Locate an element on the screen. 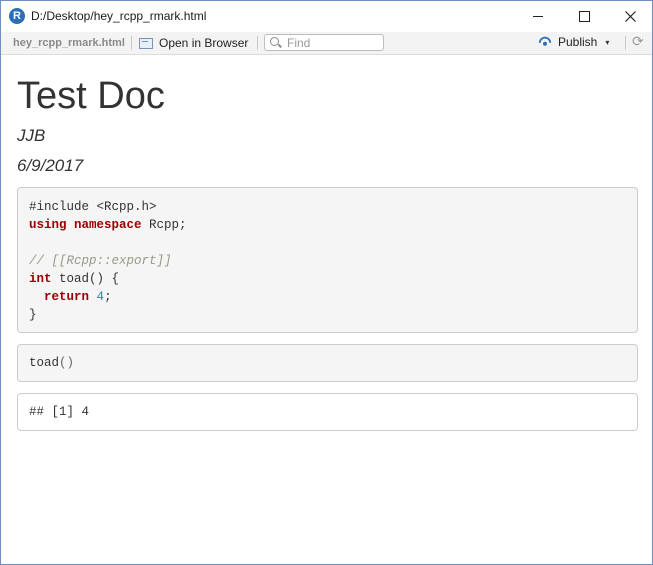 This screenshot has width=653, height=565. find-input is located at coordinates (333, 42).